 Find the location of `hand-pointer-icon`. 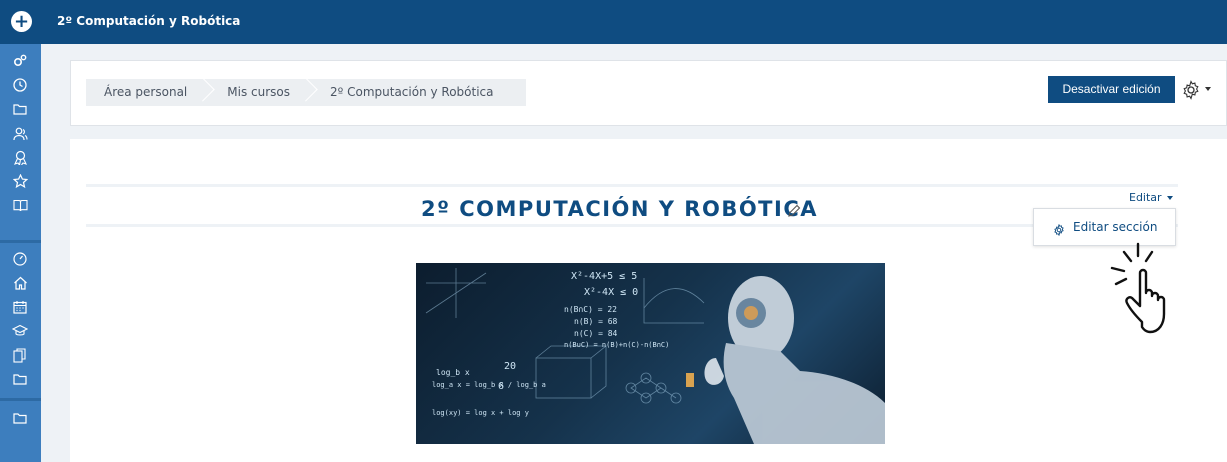

hand-pointer-icon is located at coordinates (1149, 290).